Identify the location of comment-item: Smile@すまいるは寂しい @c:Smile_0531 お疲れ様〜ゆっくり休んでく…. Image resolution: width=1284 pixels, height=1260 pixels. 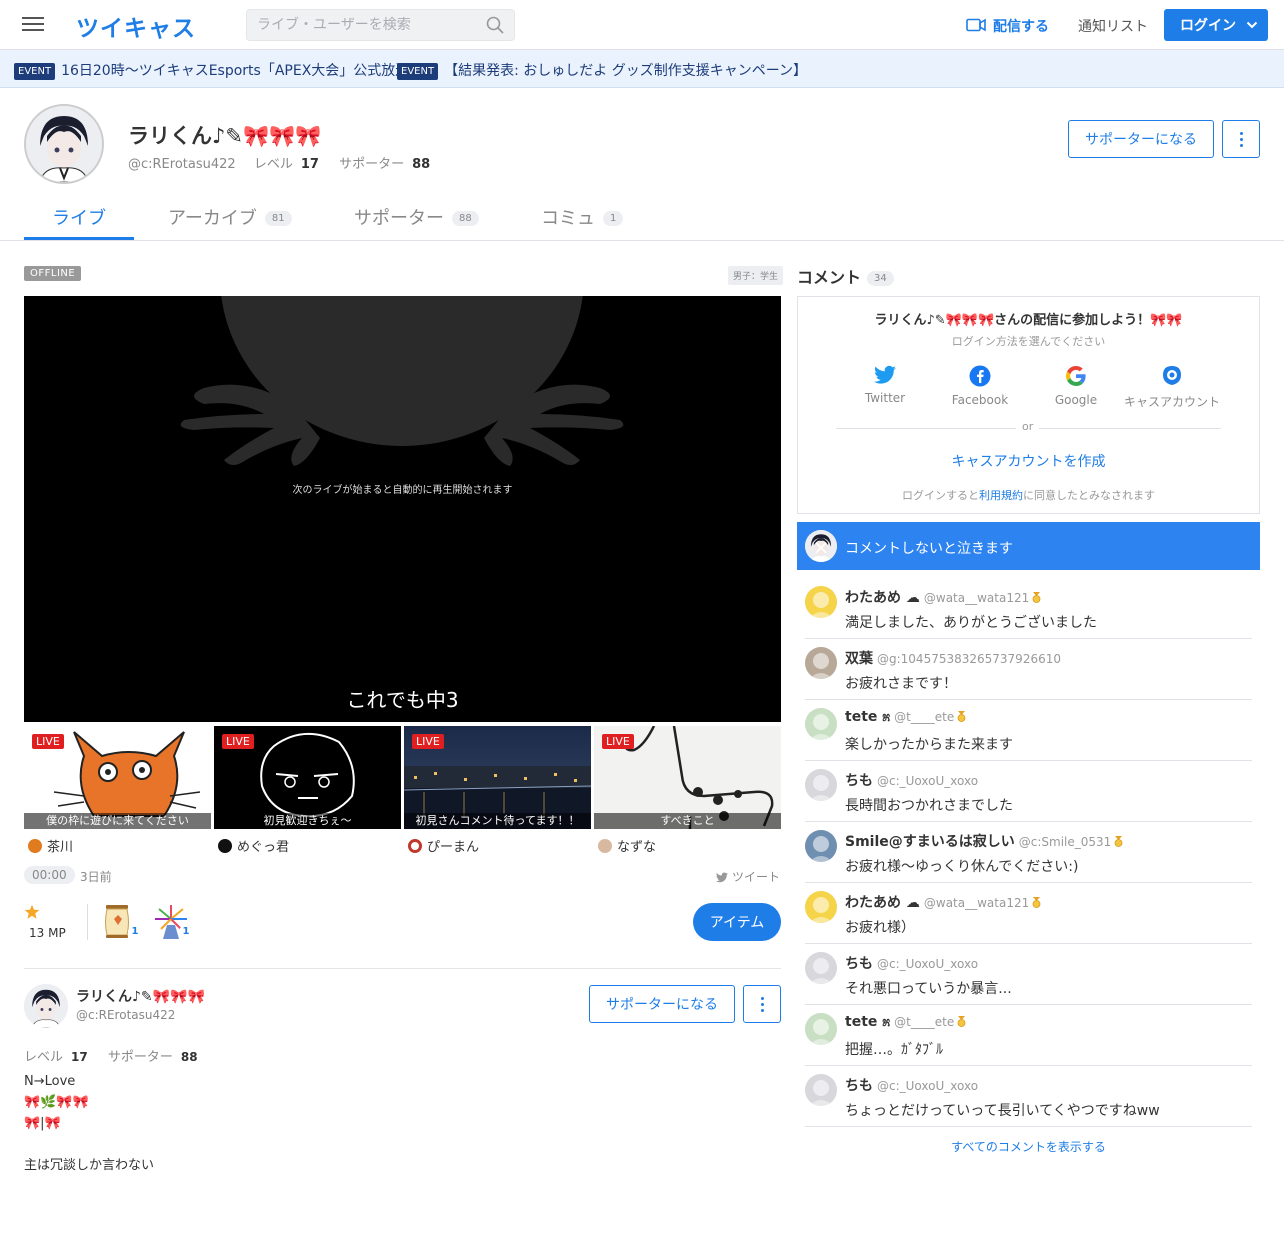
(1028, 852).